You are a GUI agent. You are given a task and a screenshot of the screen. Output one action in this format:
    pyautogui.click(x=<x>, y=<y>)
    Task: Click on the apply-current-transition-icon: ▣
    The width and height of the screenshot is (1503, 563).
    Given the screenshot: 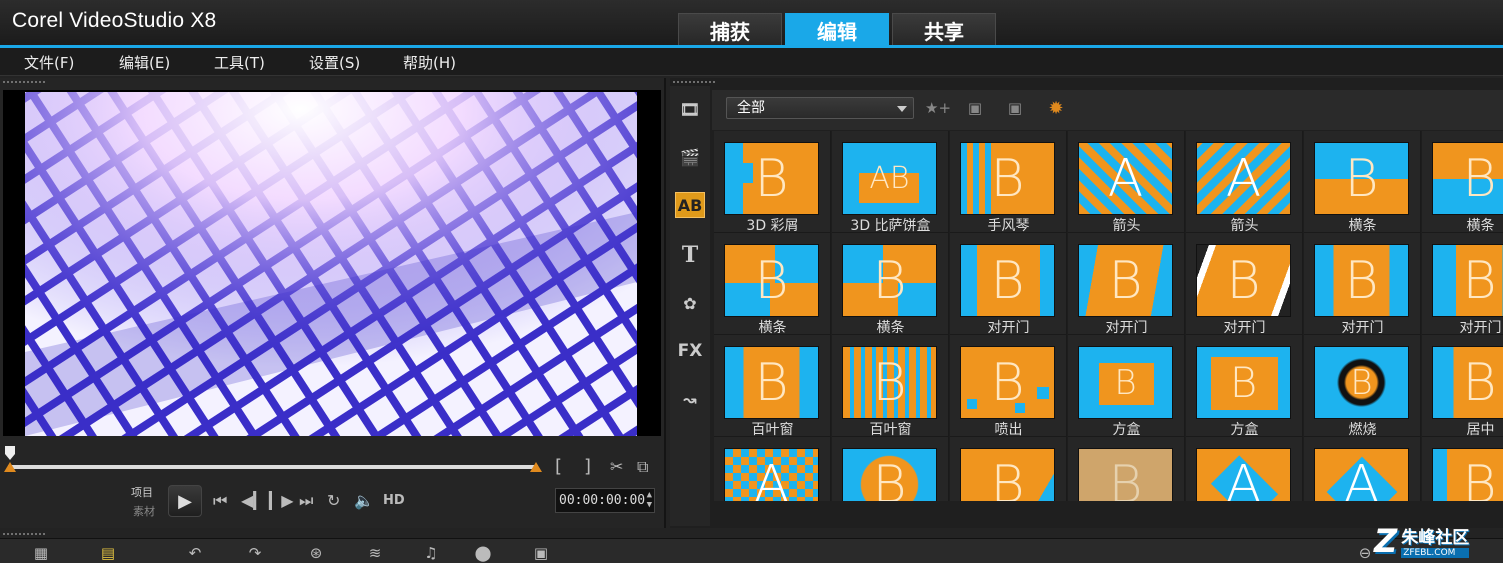 What is the action you would take?
    pyautogui.click(x=1015, y=108)
    